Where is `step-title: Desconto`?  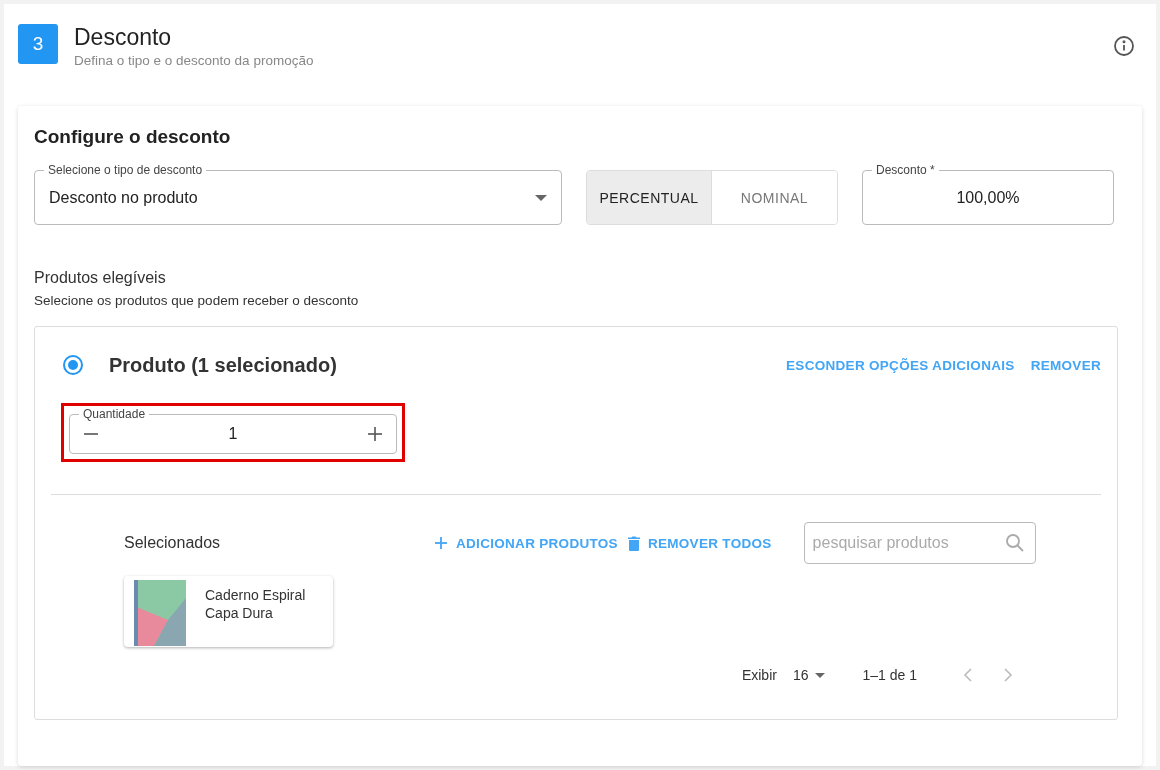
step-title: Desconto is located at coordinates (123, 37).